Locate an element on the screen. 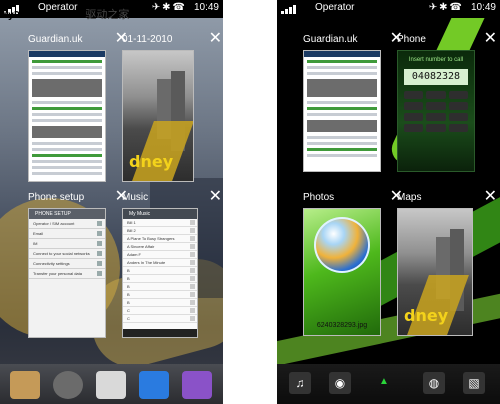 The width and height of the screenshot is (500, 404). app-dock is located at coordinates (111, 384).